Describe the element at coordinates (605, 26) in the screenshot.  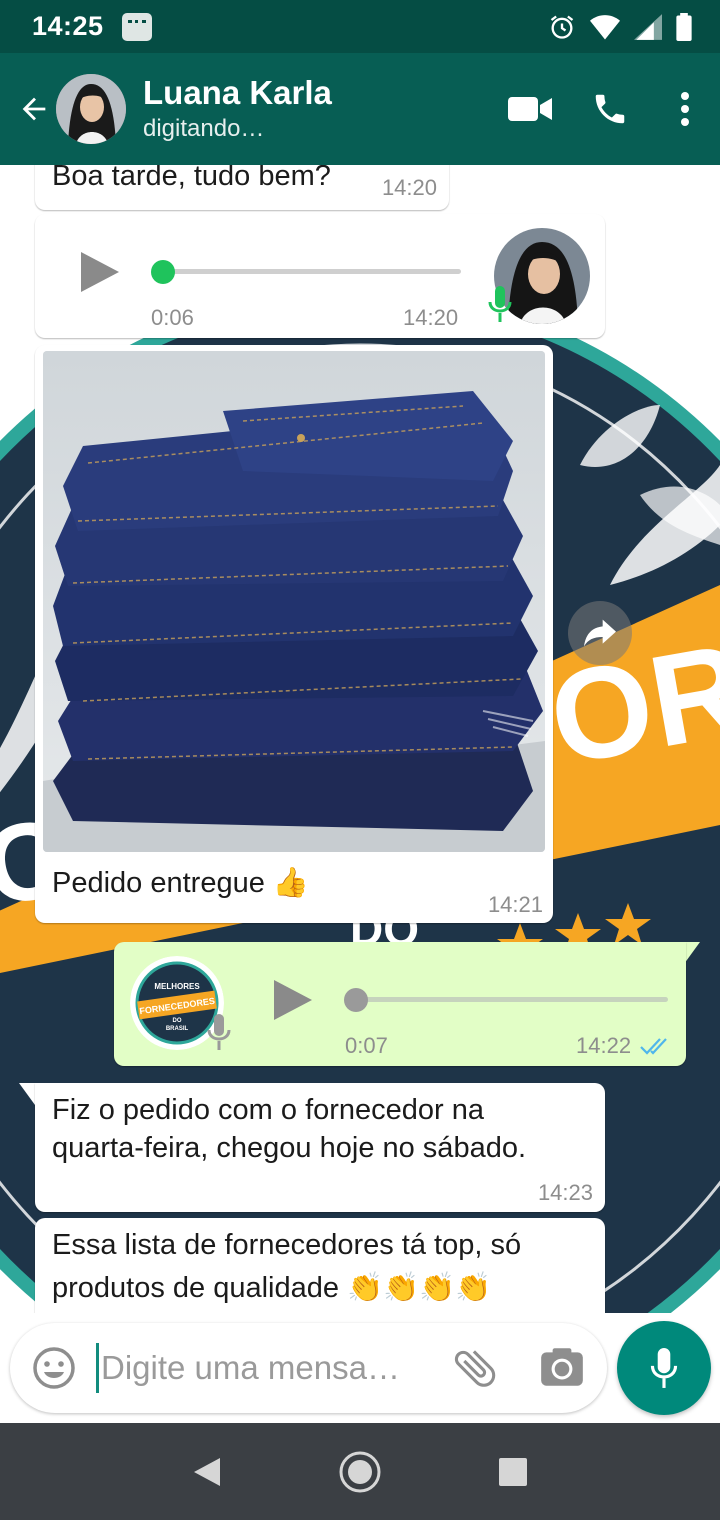
I see `wifi-icon` at that location.